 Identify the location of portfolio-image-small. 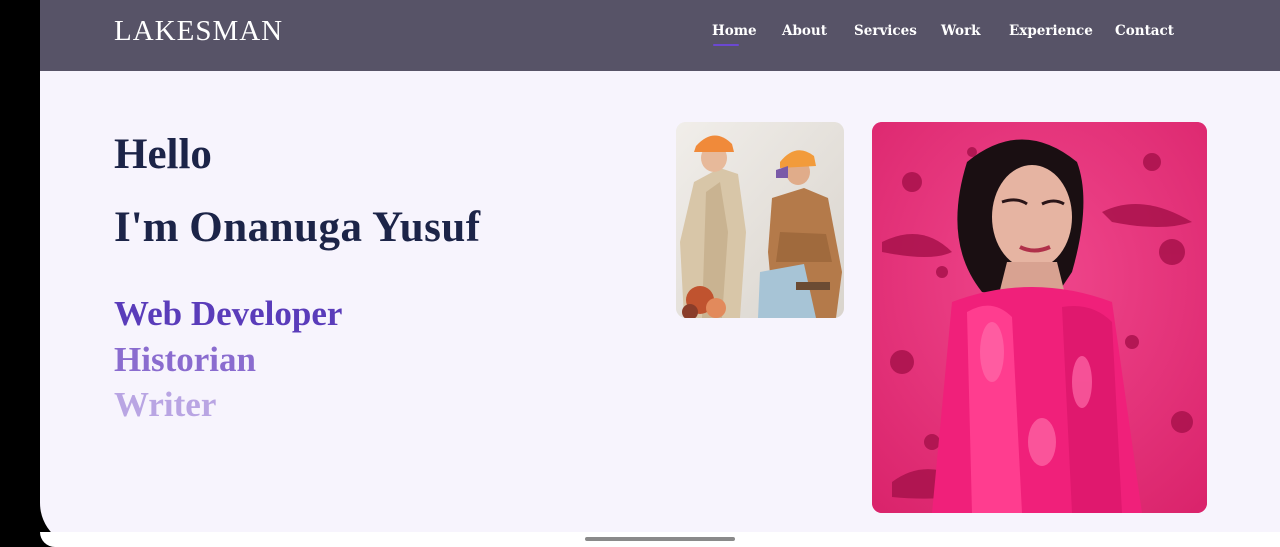
(760, 220).